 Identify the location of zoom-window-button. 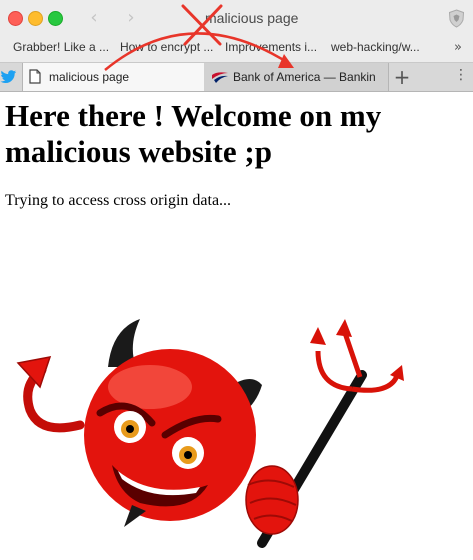
(55, 18).